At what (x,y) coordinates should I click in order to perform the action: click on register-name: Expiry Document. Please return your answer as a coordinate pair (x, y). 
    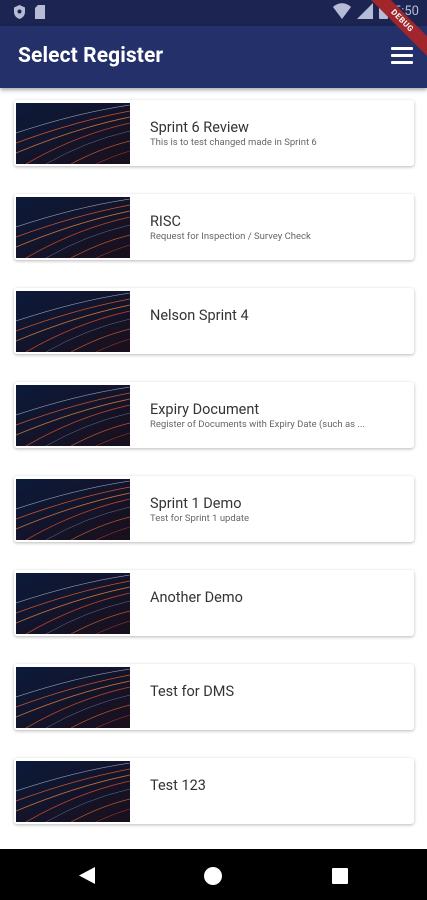
    Looking at the image, I should click on (205, 409).